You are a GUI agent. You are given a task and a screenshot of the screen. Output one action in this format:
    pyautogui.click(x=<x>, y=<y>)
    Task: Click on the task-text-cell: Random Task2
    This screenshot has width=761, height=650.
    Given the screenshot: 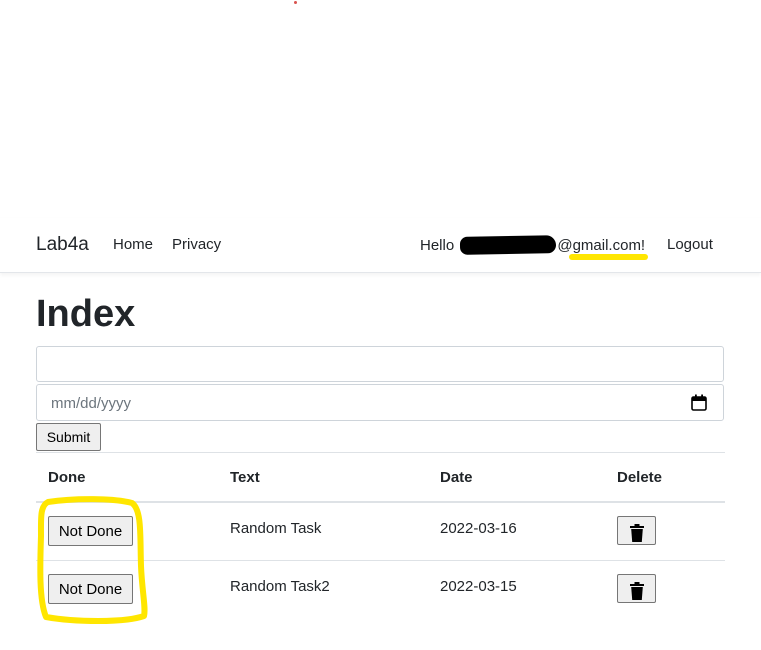 What is the action you would take?
    pyautogui.click(x=280, y=586)
    